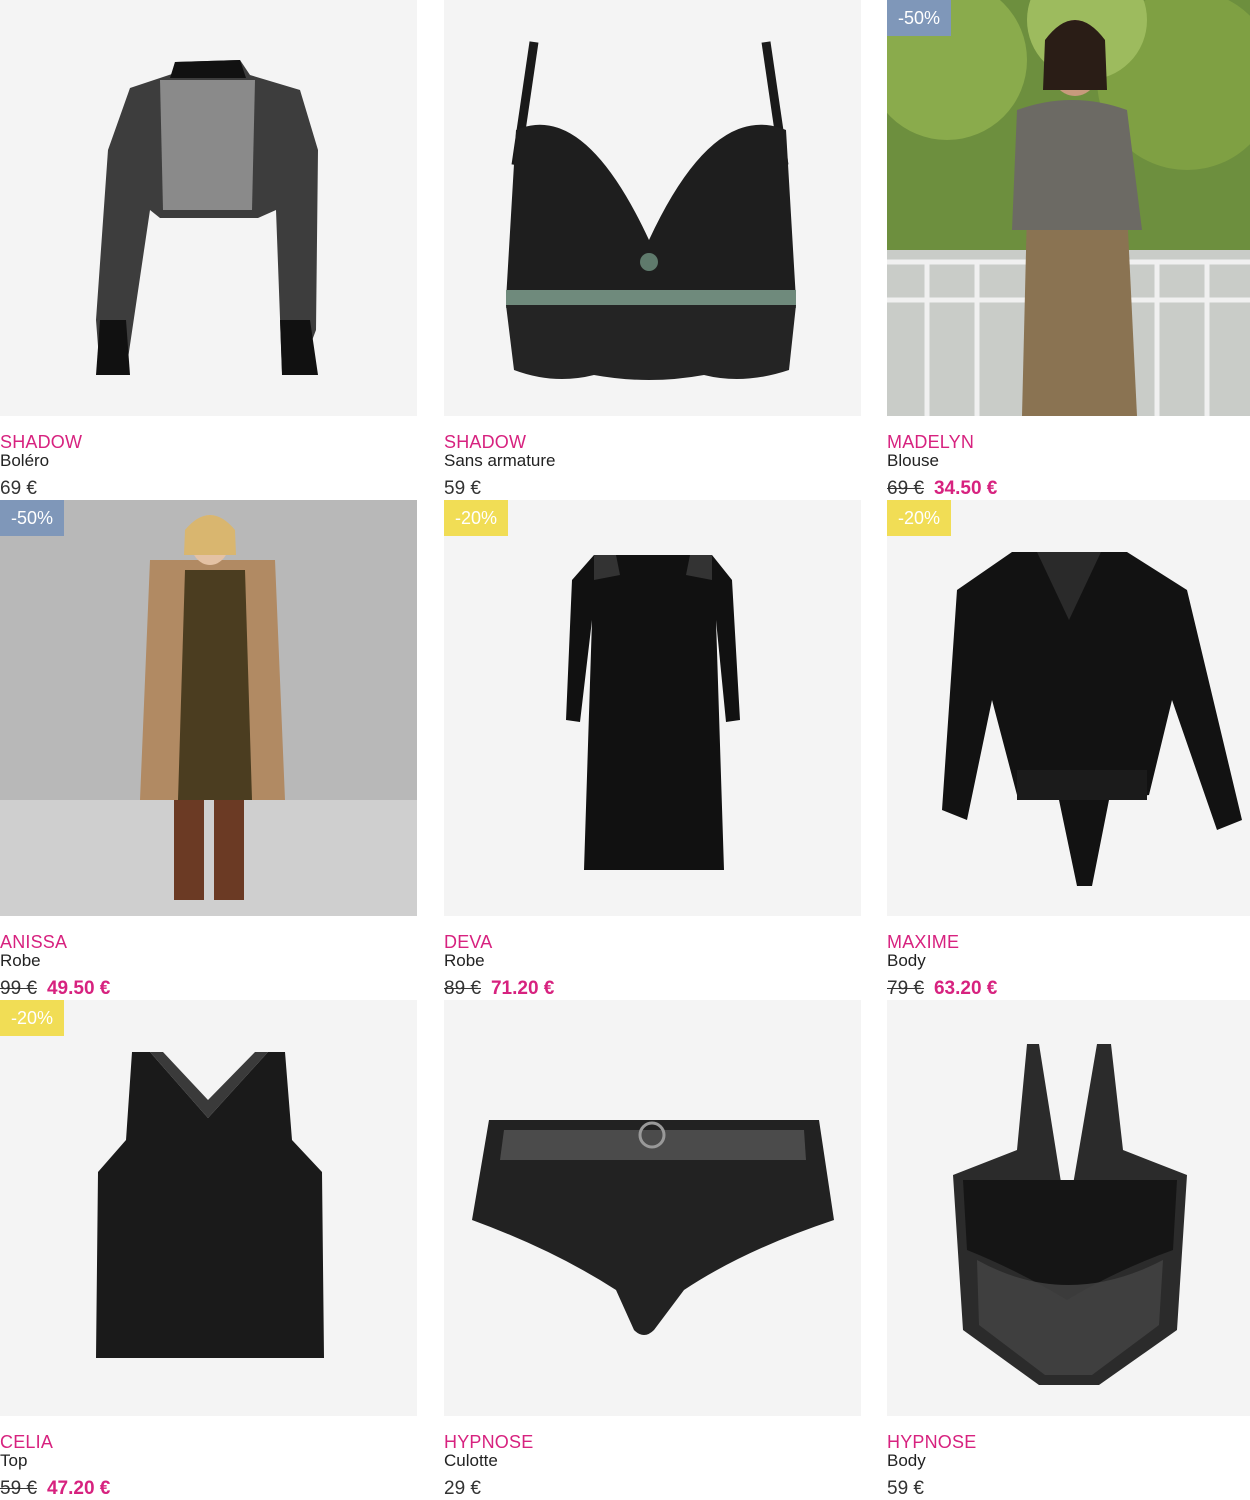 This screenshot has height=1500, width=1250. What do you see at coordinates (33, 942) in the screenshot?
I see `product-brand: ANISSA` at bounding box center [33, 942].